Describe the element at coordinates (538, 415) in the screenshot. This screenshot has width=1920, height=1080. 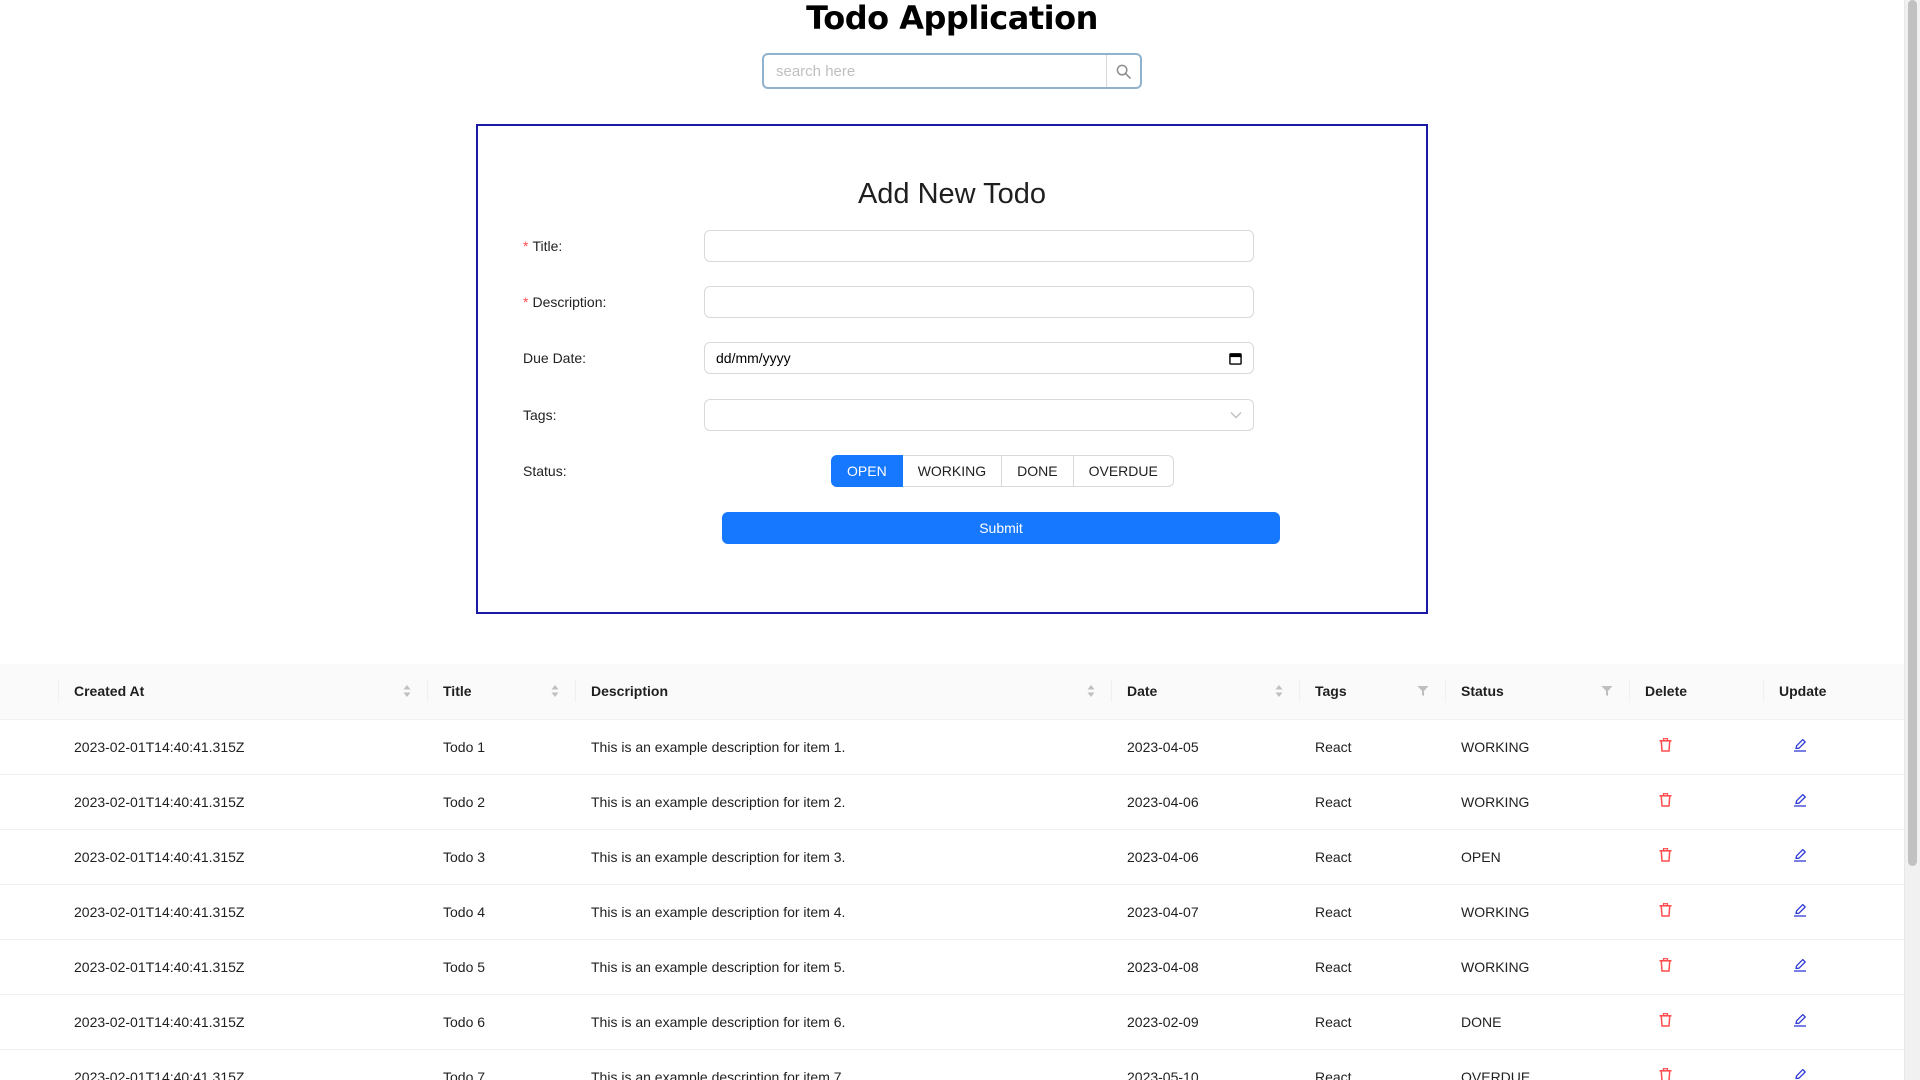
I see `tags-label-text: Tags` at that location.